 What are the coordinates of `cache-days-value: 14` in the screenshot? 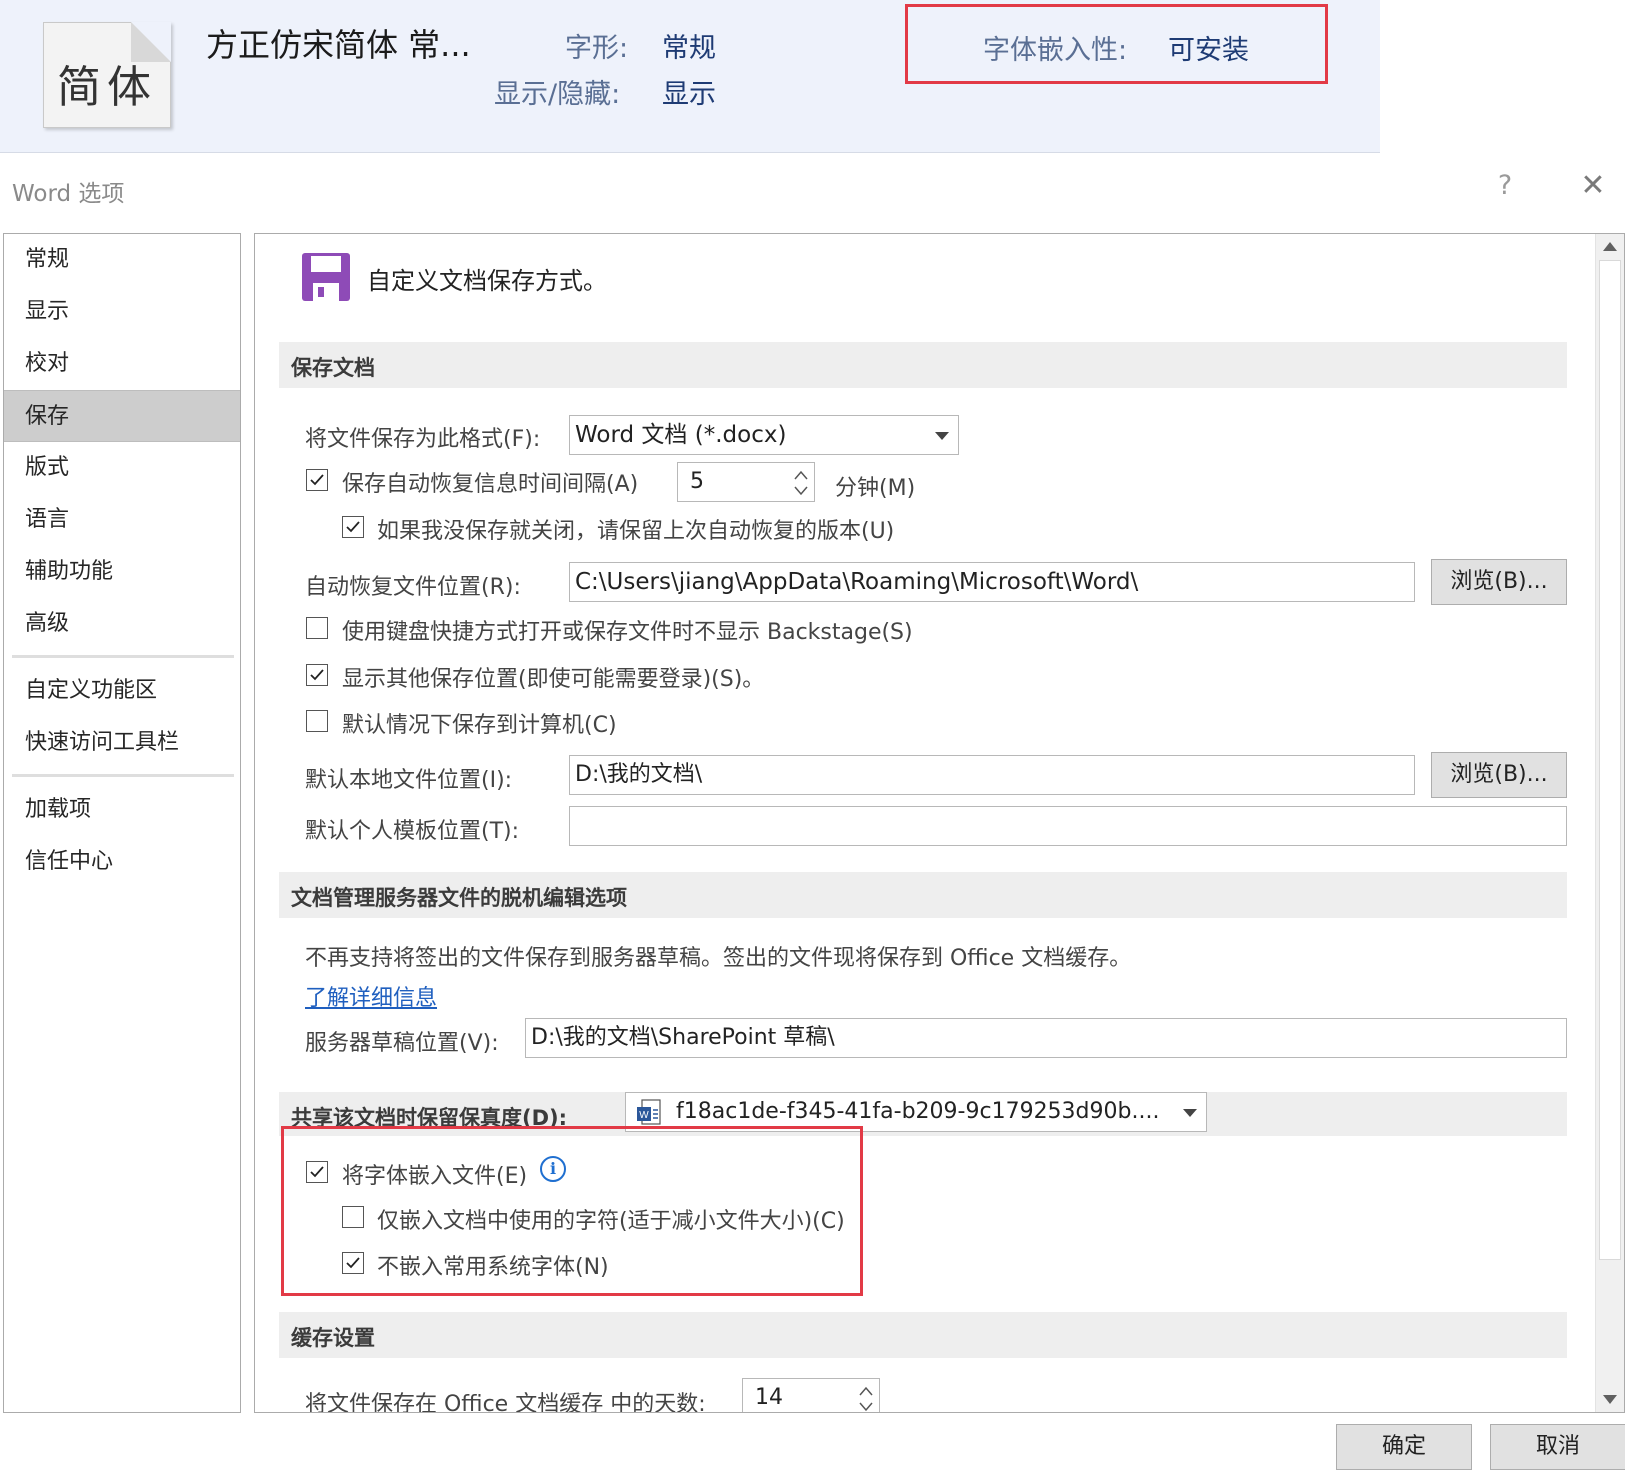 It's located at (769, 1397).